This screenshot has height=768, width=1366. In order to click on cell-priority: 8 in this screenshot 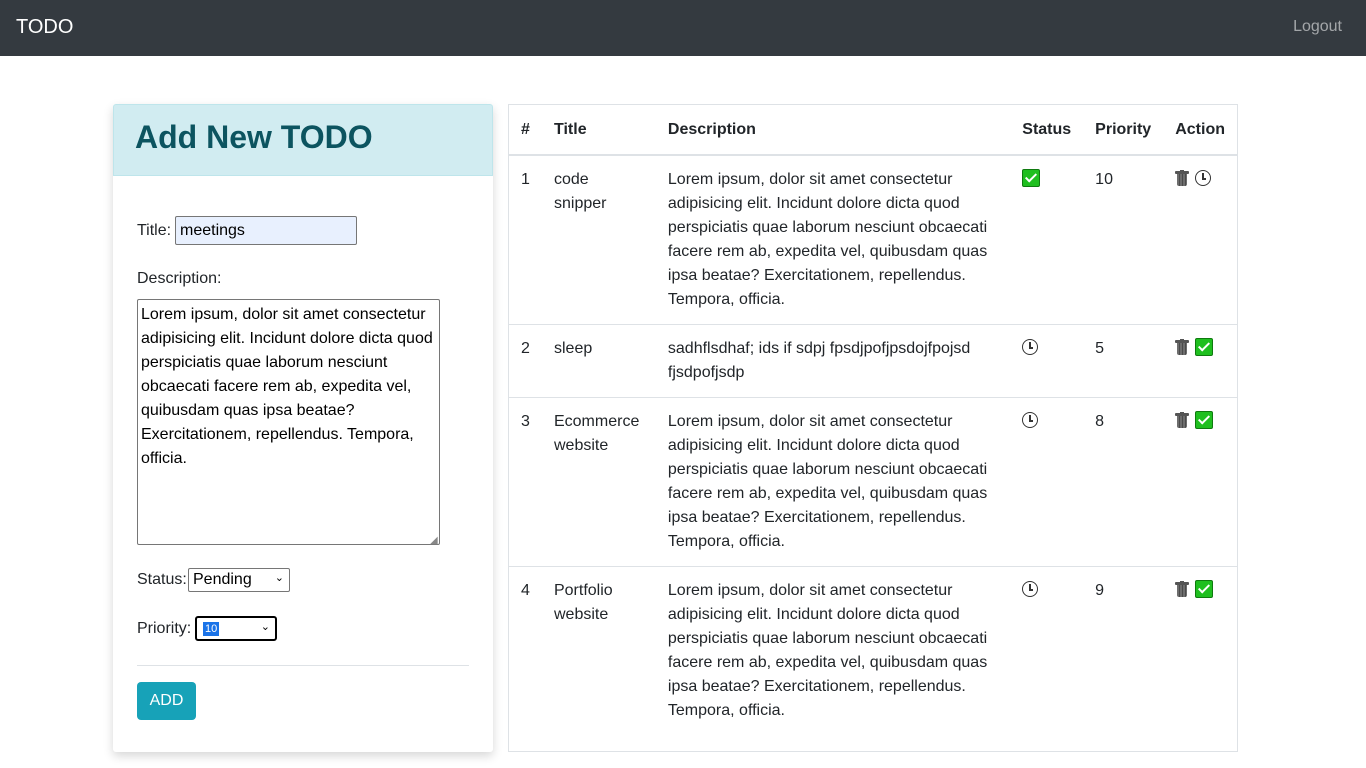, I will do `click(1123, 482)`.